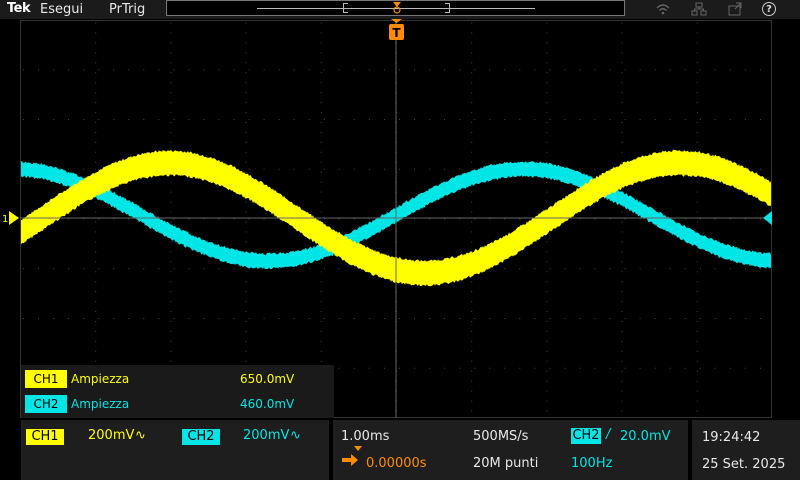 This screenshot has width=800, height=480. Describe the element at coordinates (14, 218) in the screenshot. I see `ch1-ground-marker` at that location.